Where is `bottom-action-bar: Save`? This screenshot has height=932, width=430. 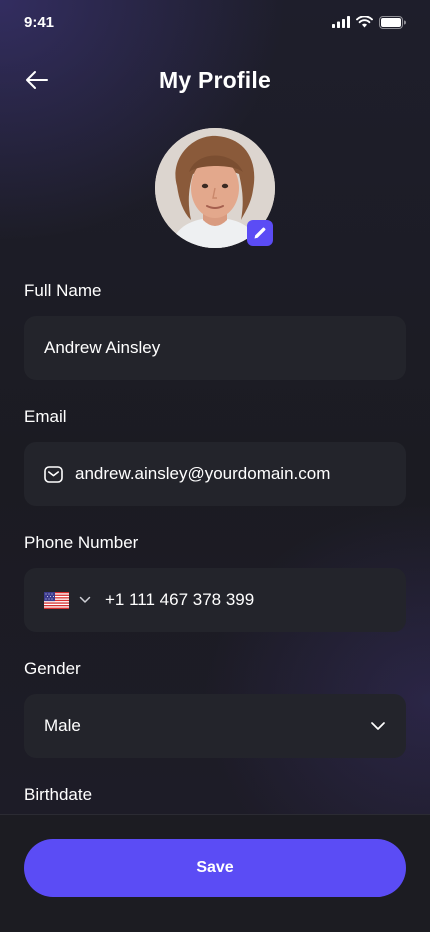
bottom-action-bar: Save is located at coordinates (215, 873).